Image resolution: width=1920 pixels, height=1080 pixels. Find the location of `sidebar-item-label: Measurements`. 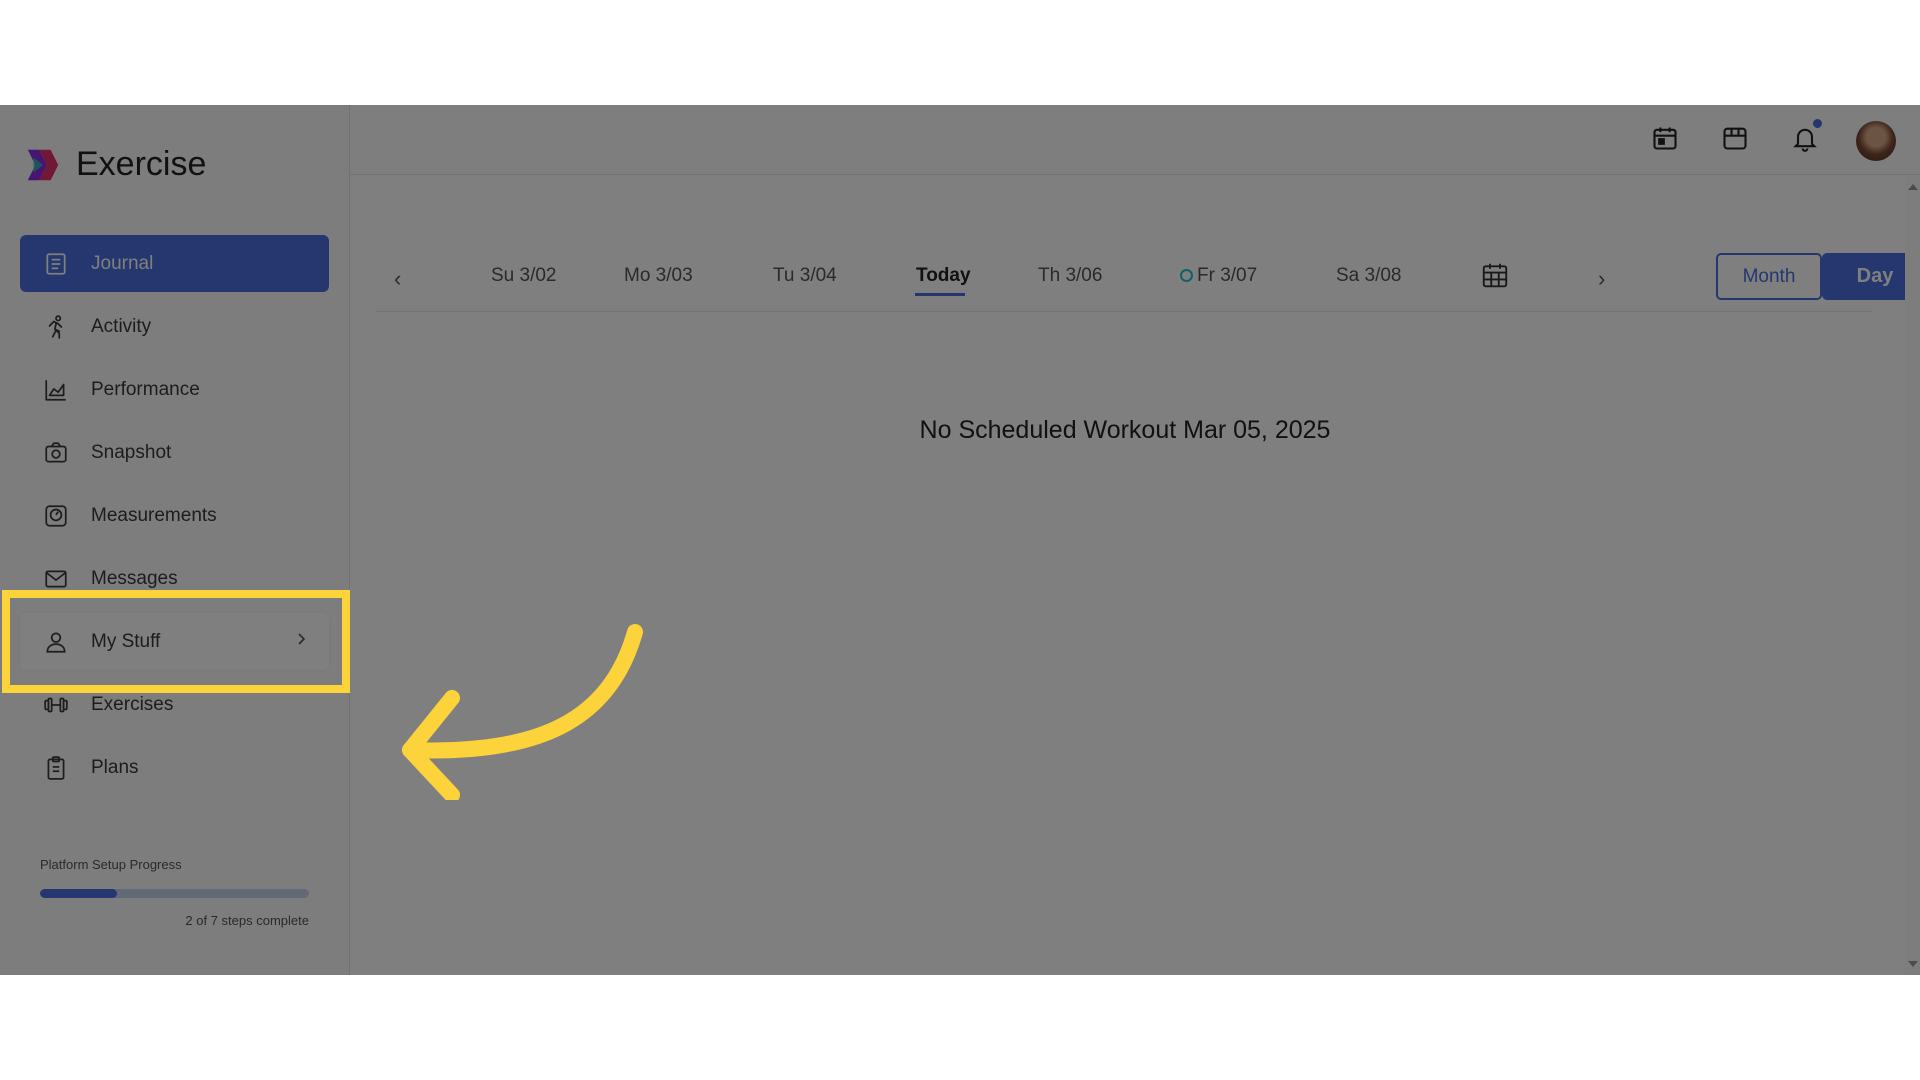

sidebar-item-label: Measurements is located at coordinates (154, 515).